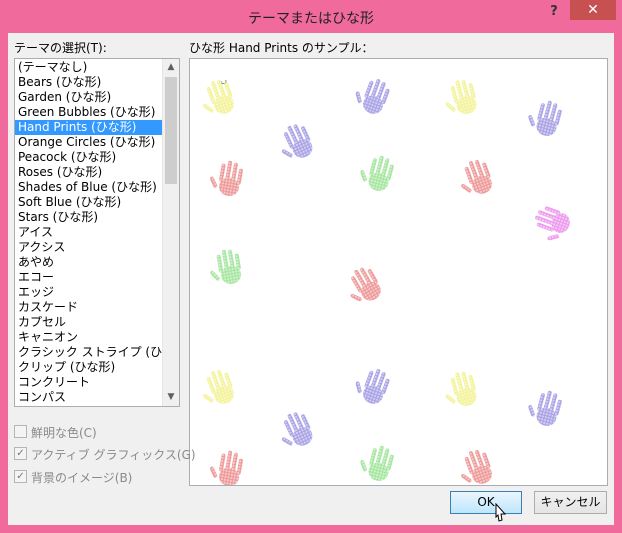  What do you see at coordinates (88, 277) in the screenshot?
I see `theme-list-item: エコー` at bounding box center [88, 277].